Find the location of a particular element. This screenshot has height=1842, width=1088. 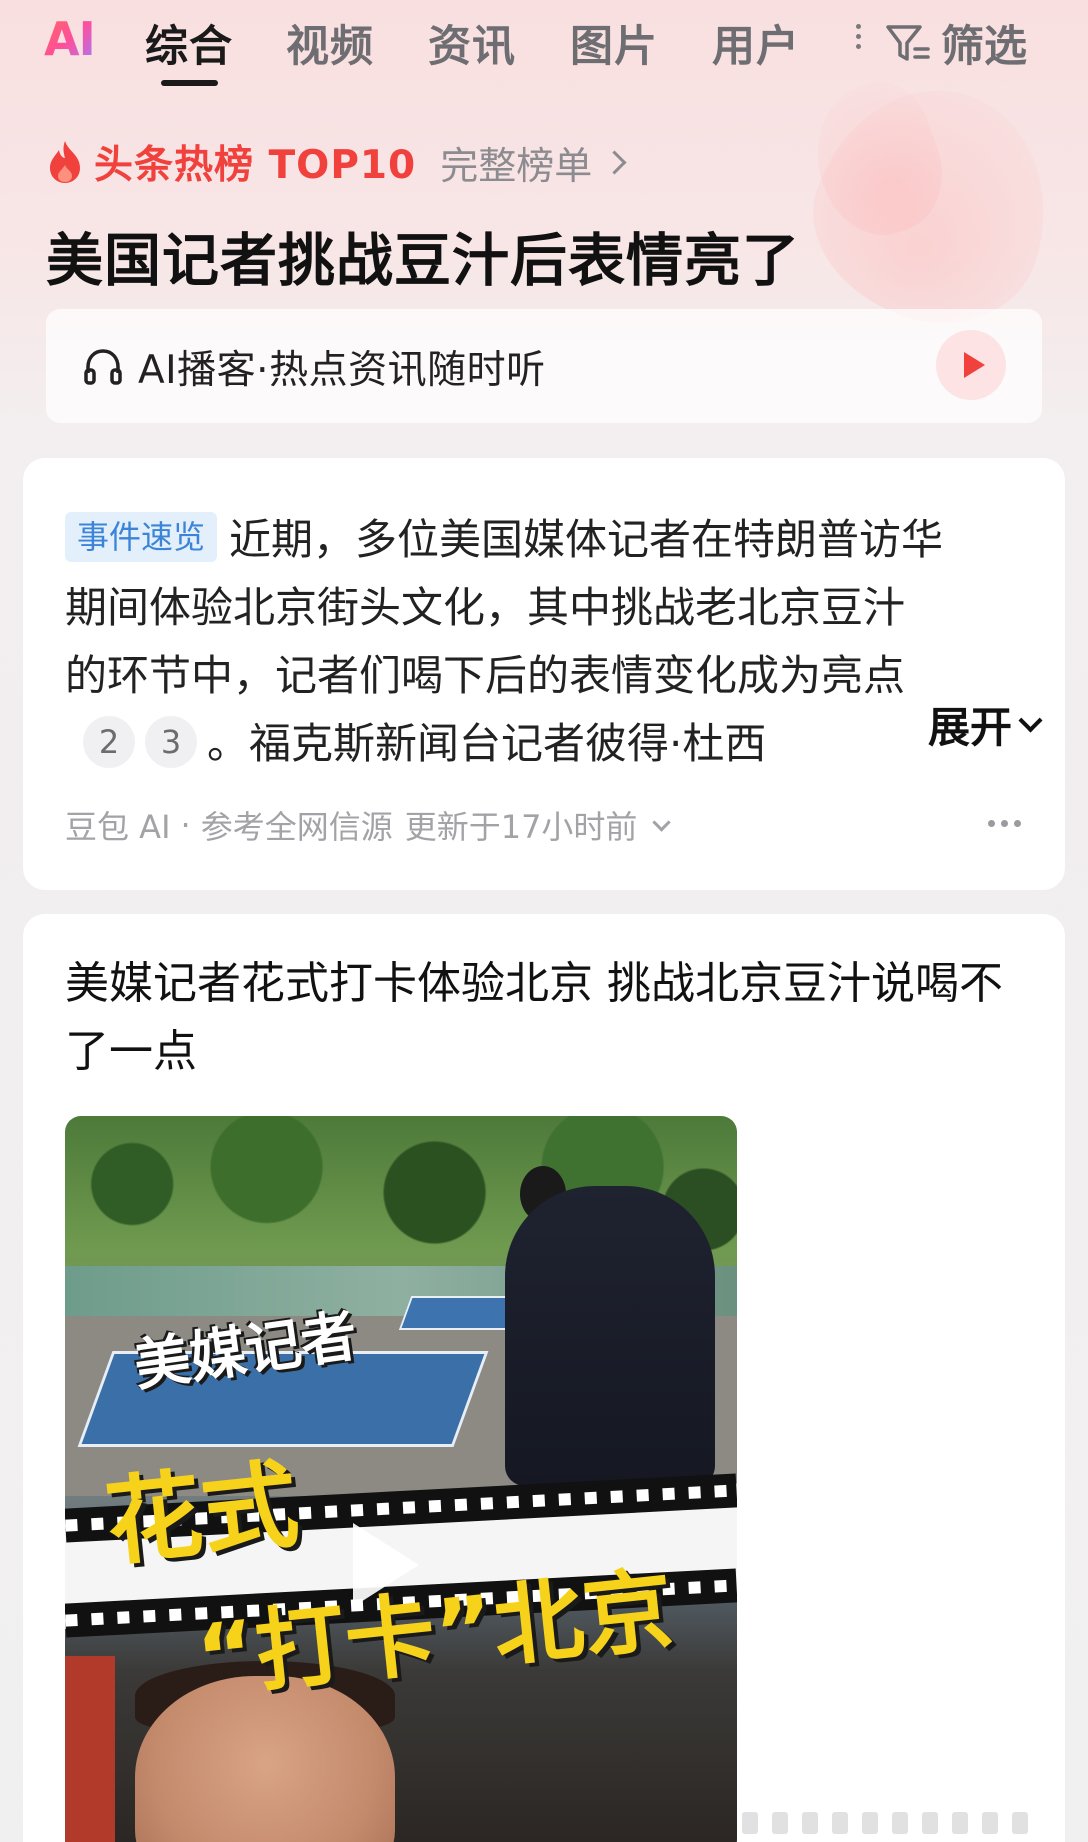

tab-users: 用户 is located at coordinates (756, 43).